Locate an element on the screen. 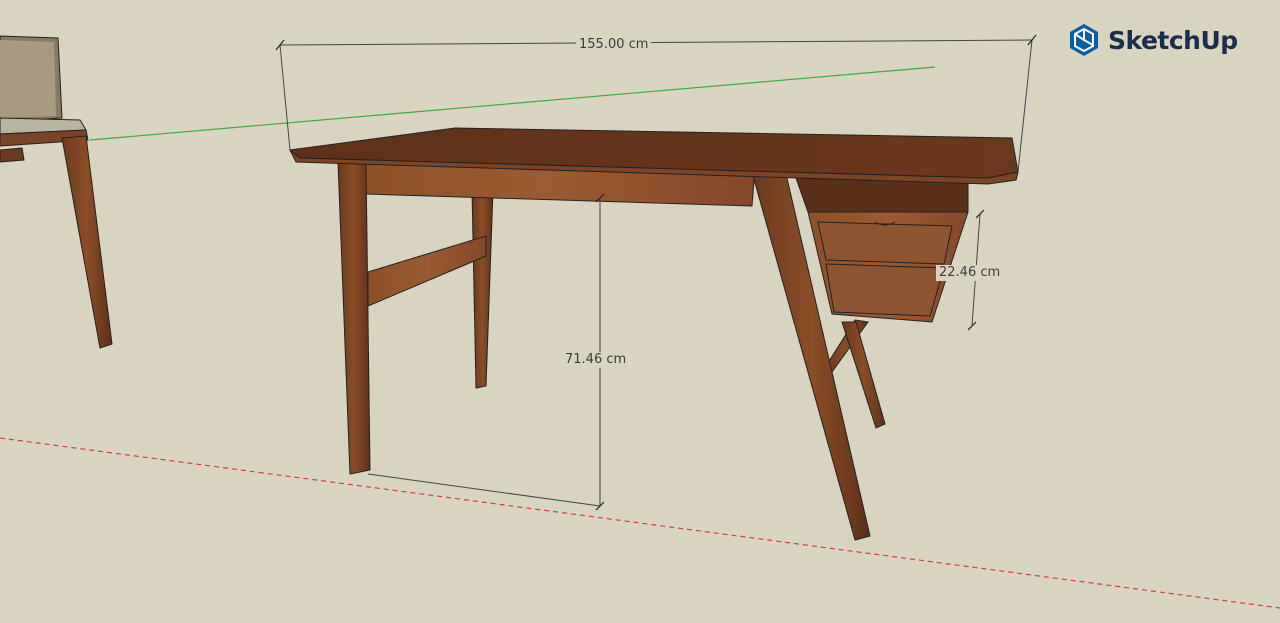  chair-model is located at coordinates (56, 192).